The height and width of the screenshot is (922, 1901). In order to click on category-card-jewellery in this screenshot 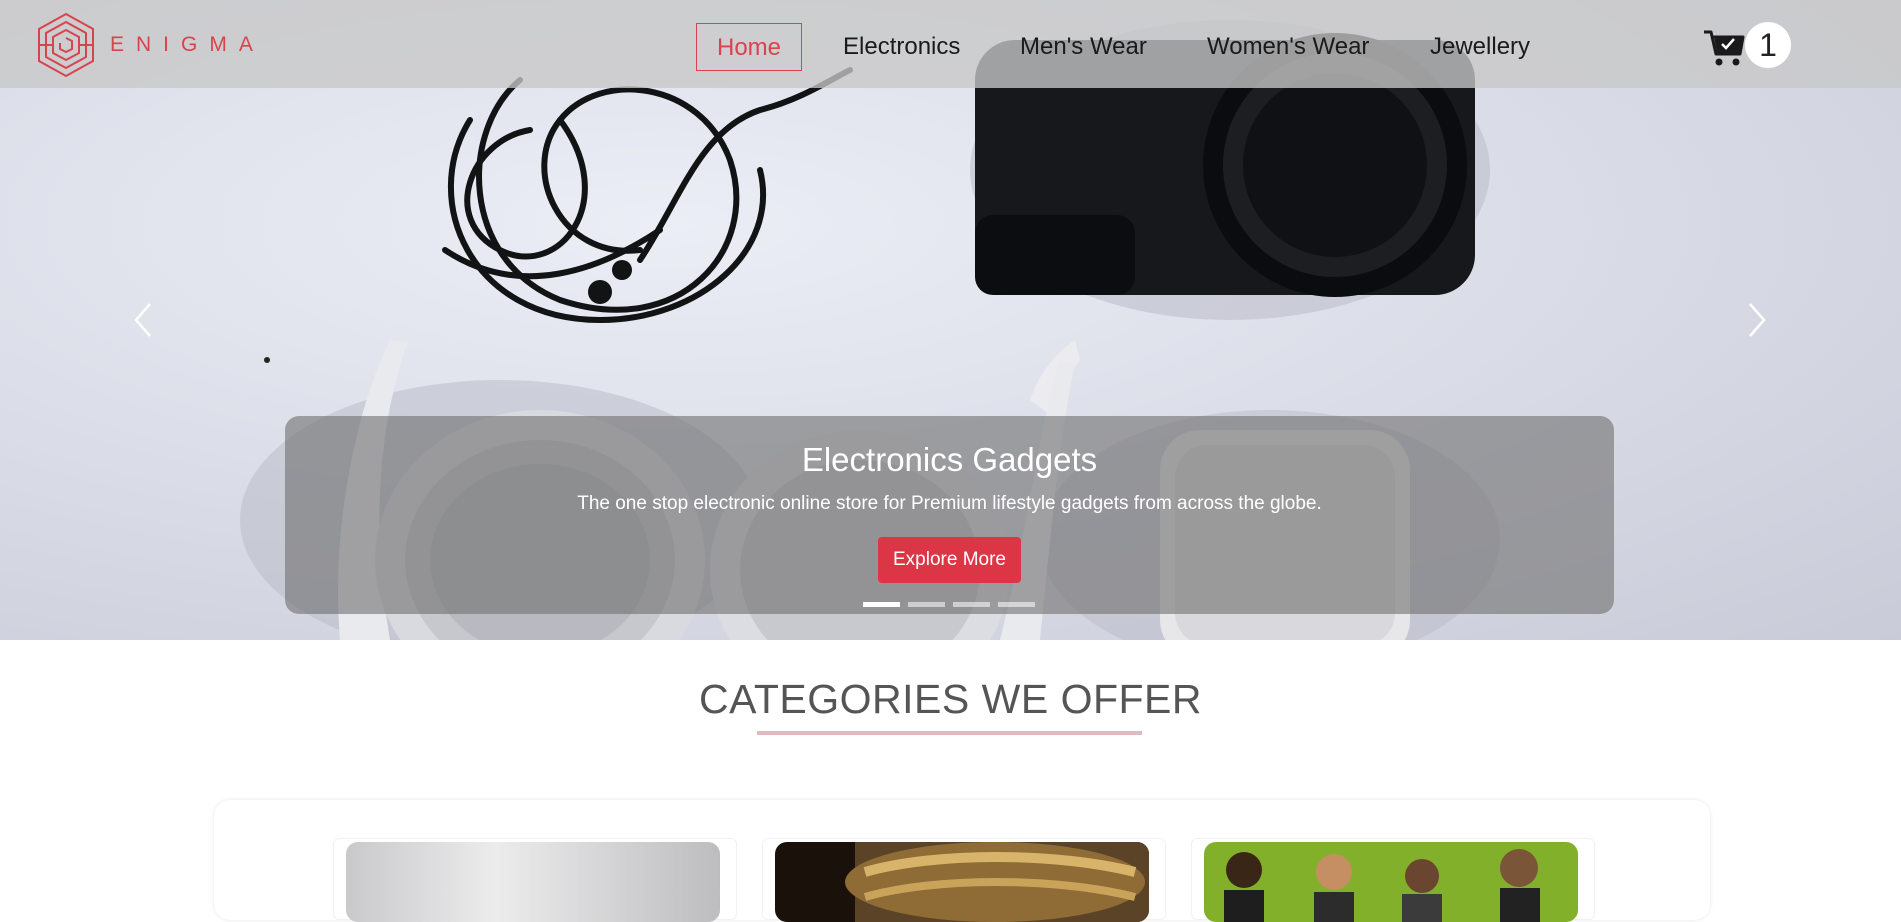, I will do `click(962, 882)`.